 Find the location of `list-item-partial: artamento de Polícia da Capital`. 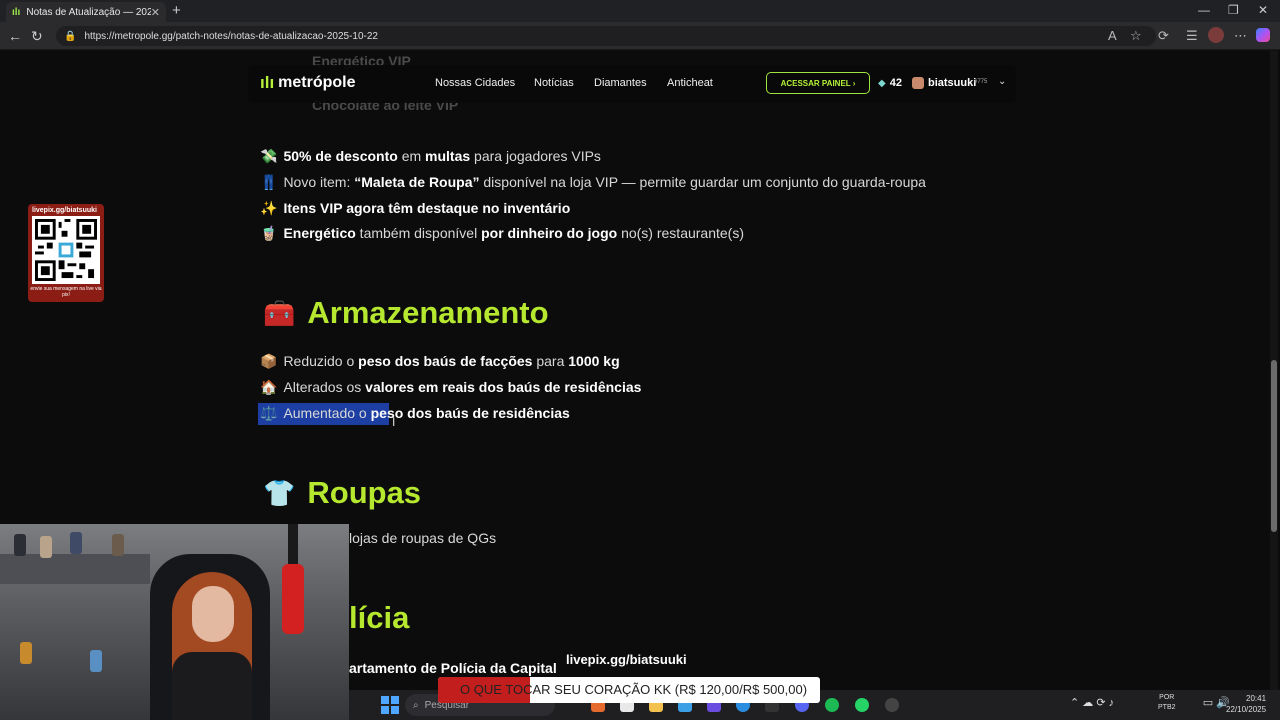

list-item-partial: artamento de Polícia da Capital is located at coordinates (453, 668).